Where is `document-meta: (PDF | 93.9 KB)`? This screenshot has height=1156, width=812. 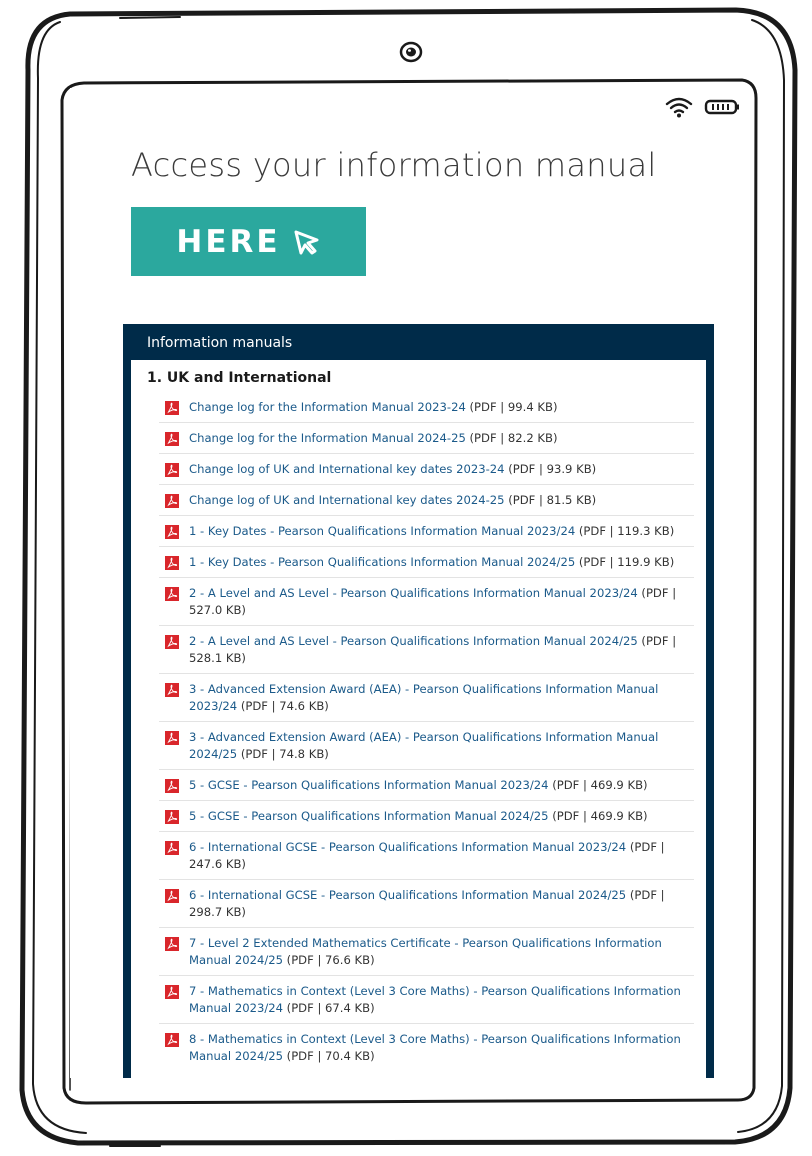 document-meta: (PDF | 93.9 KB) is located at coordinates (552, 469).